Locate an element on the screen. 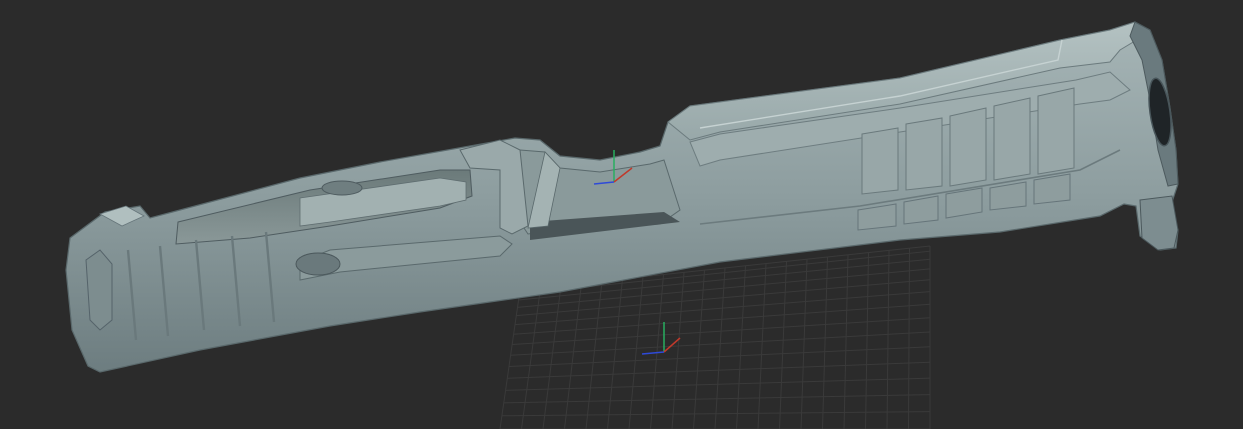 The image size is (1243, 429). world-z-axis-icon is located at coordinates (653, 353).